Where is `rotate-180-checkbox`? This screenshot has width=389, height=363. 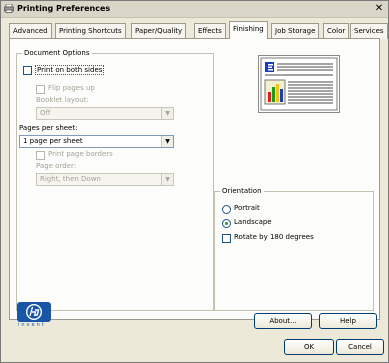
rotate-180-checkbox is located at coordinates (226, 238).